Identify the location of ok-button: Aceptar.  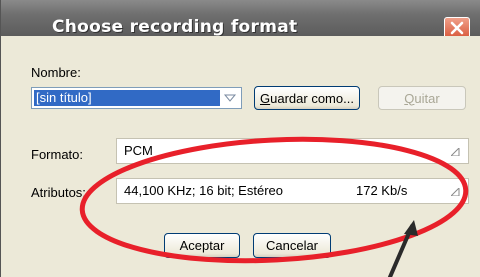
(202, 245).